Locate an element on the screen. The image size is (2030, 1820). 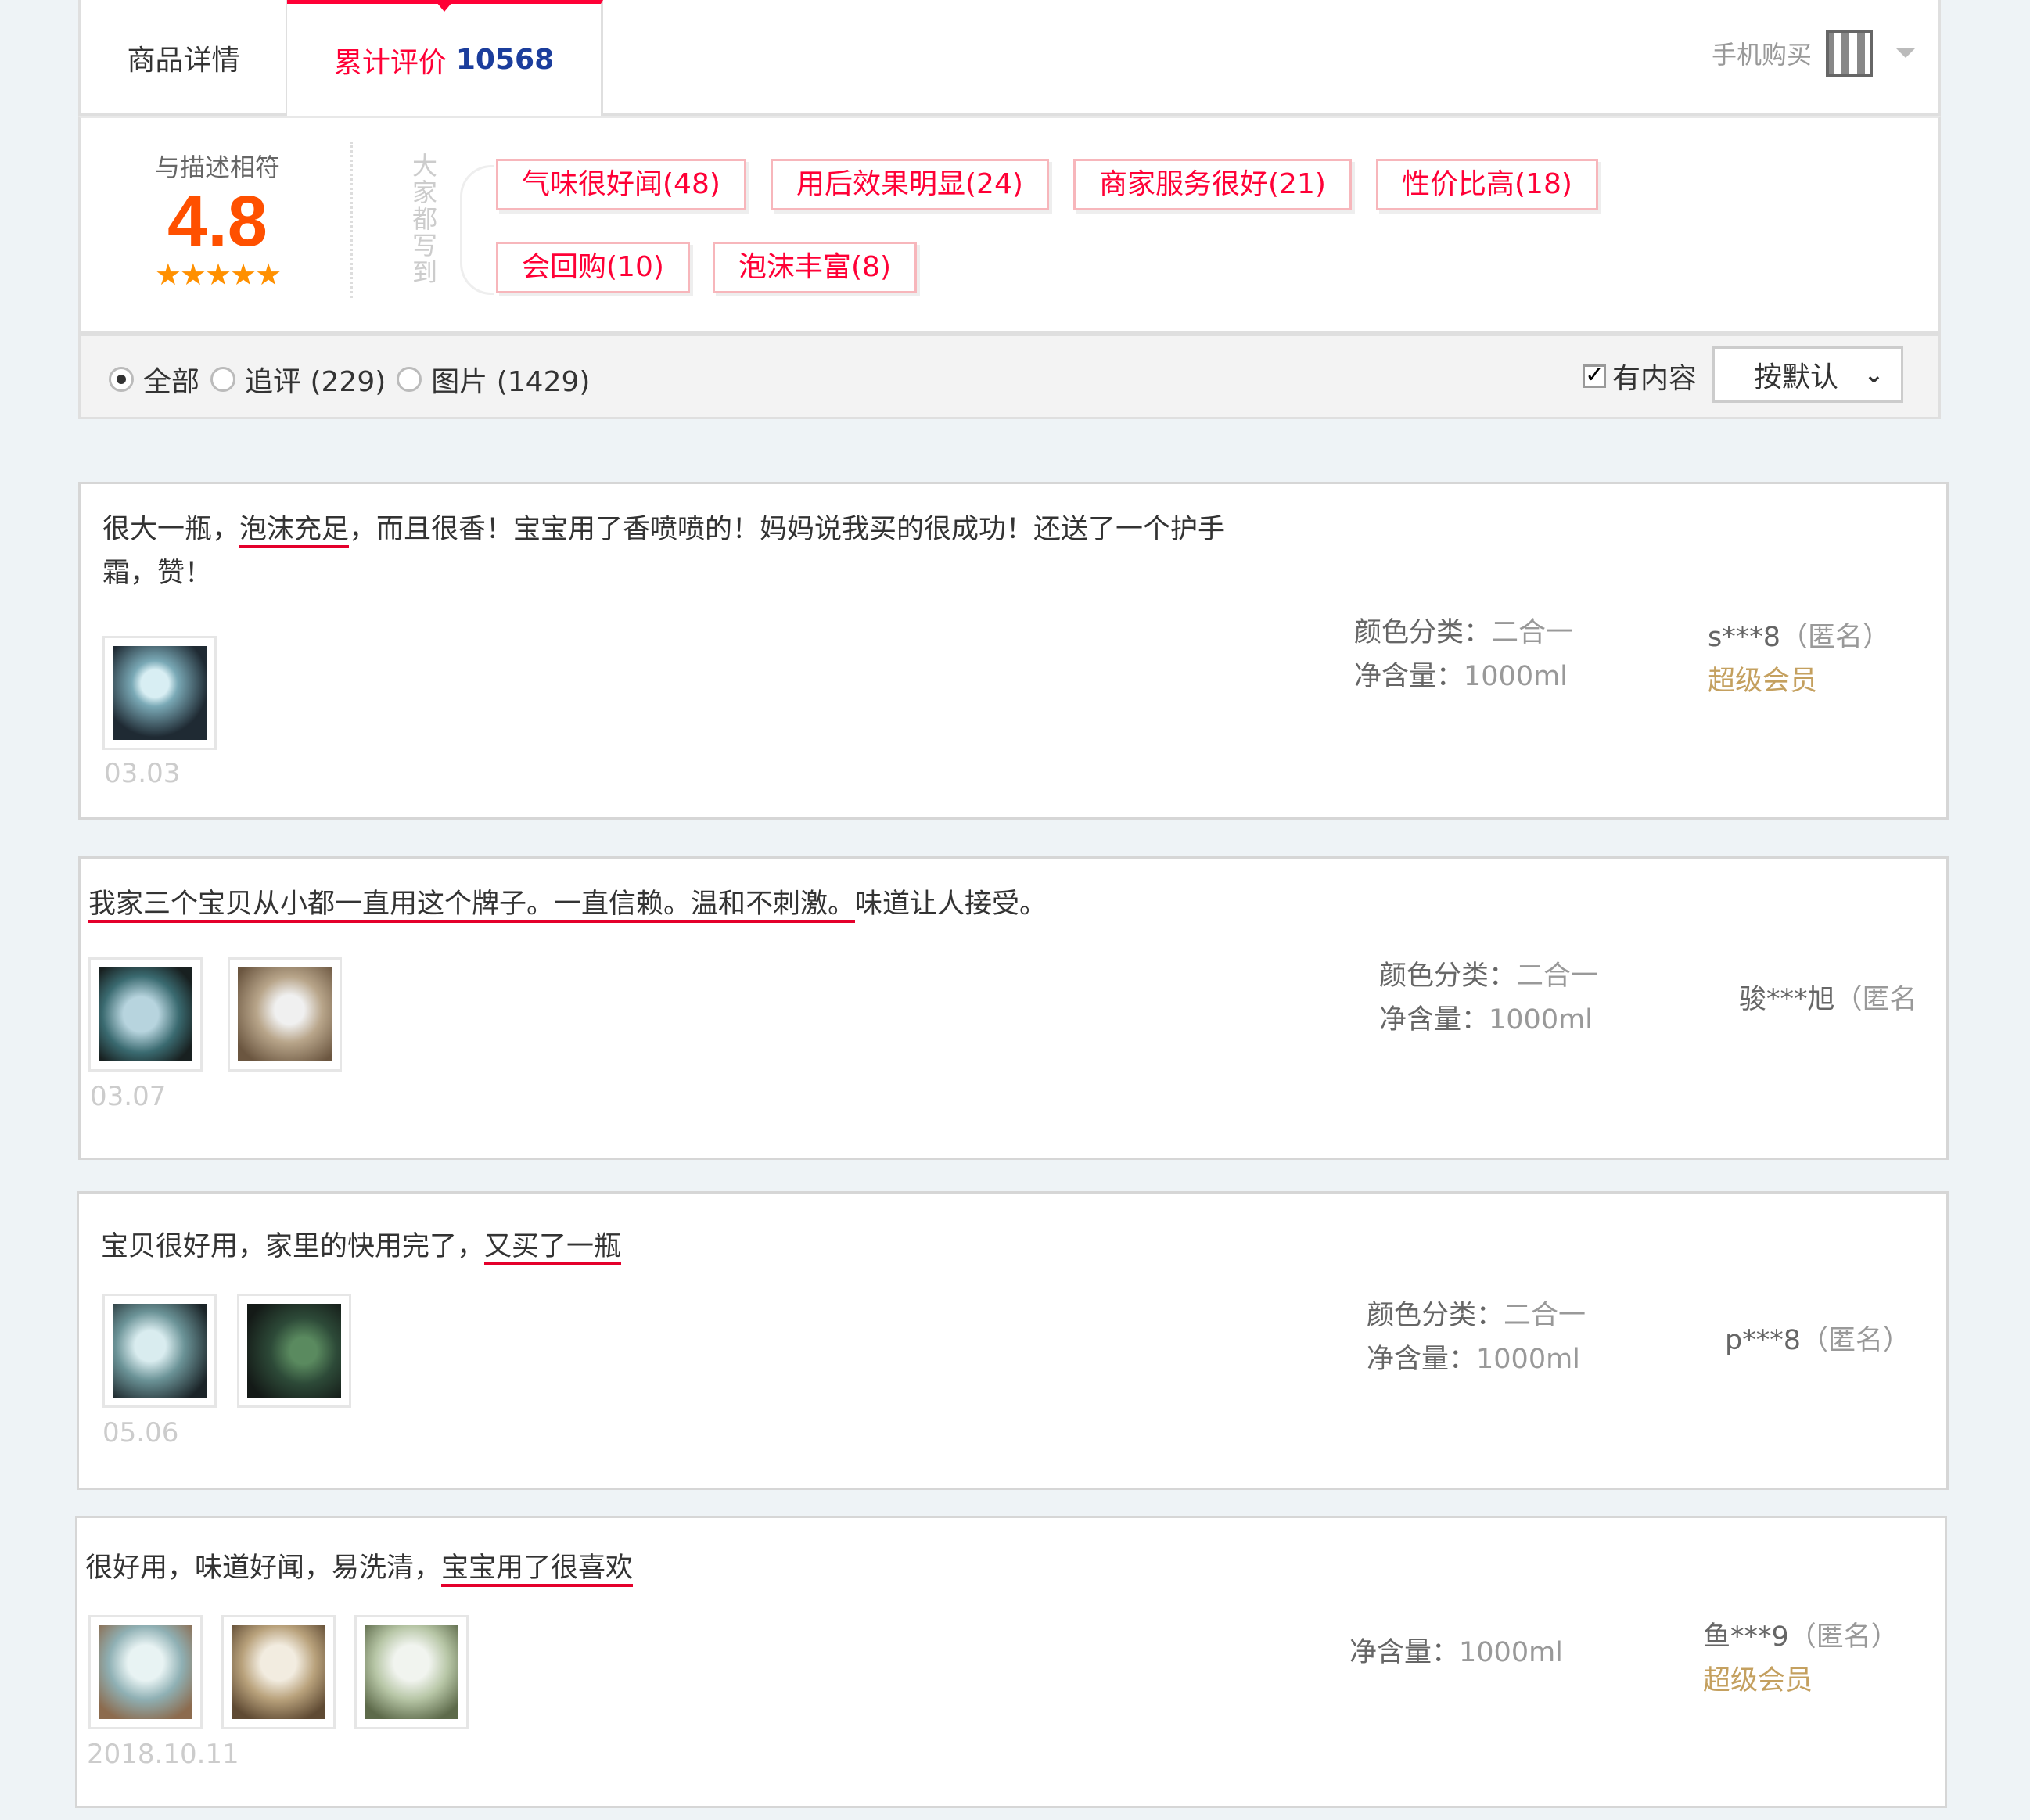
reviewer-name: 鱼***9 is located at coordinates (1746, 1637).